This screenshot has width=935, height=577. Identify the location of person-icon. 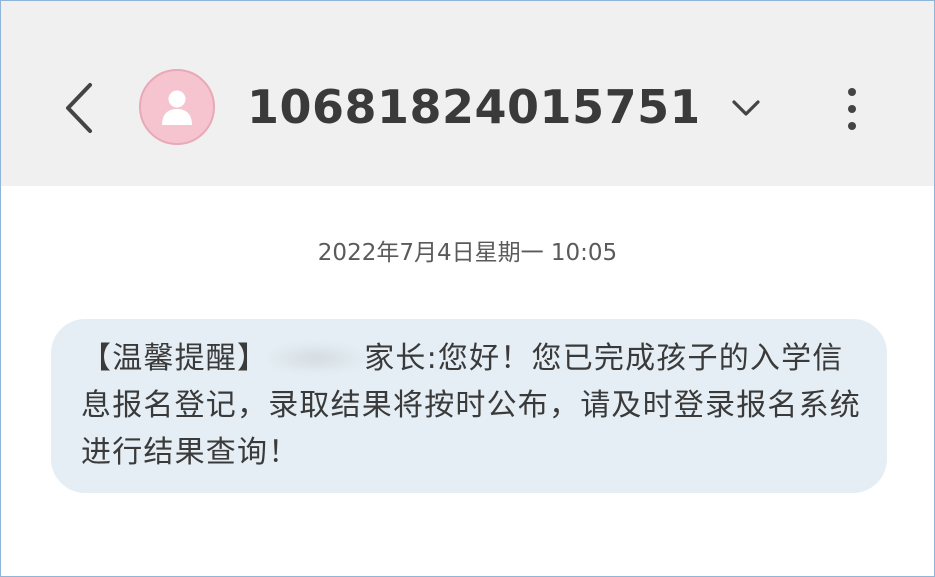
(177, 107).